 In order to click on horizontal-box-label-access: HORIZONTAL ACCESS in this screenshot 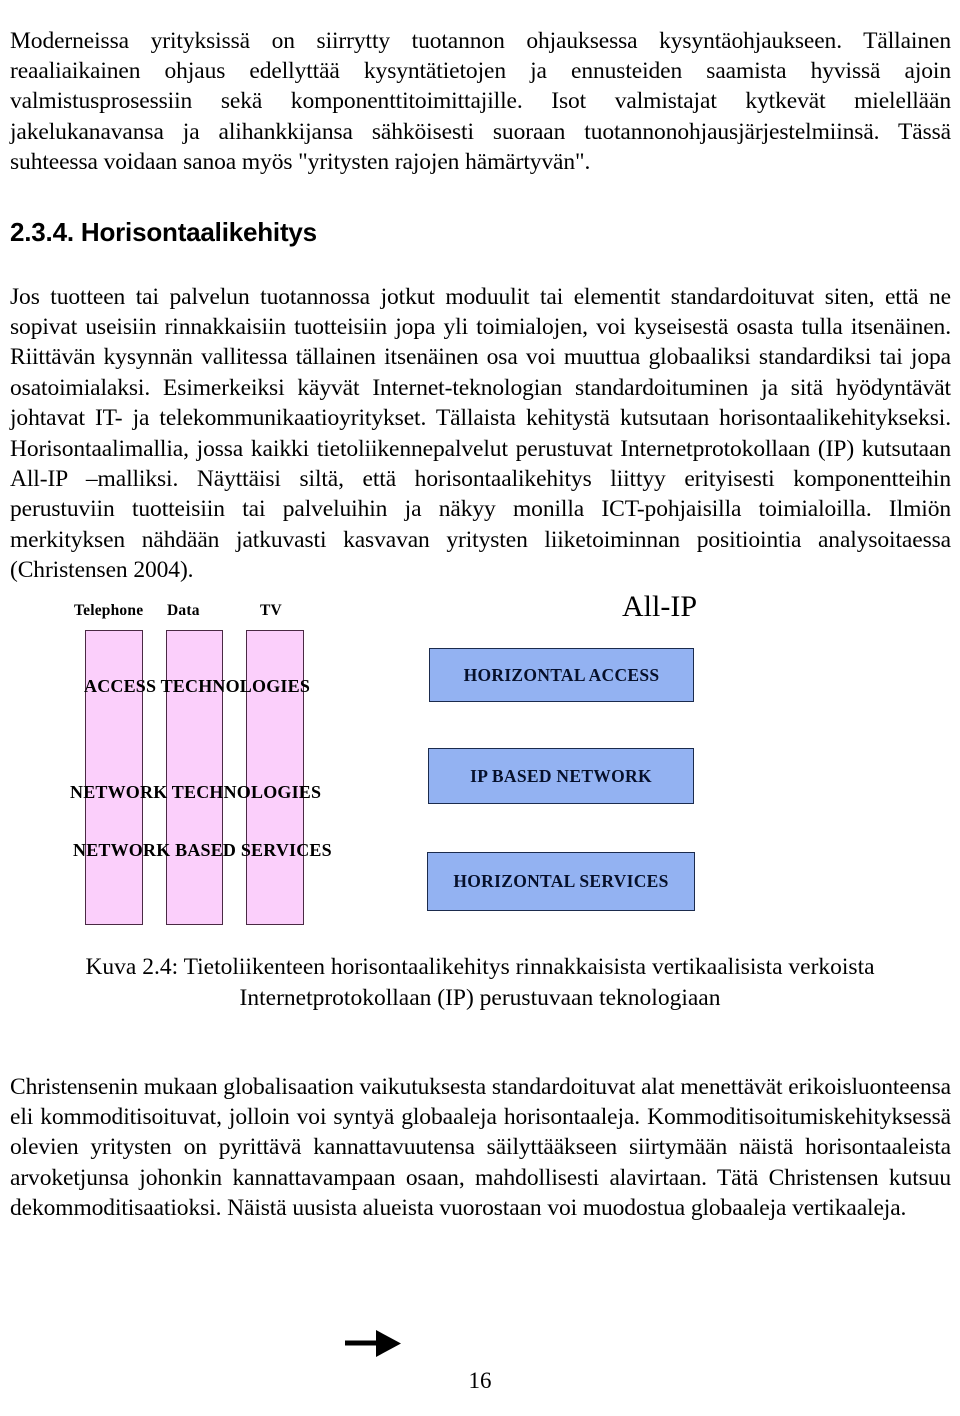, I will do `click(561, 674)`.